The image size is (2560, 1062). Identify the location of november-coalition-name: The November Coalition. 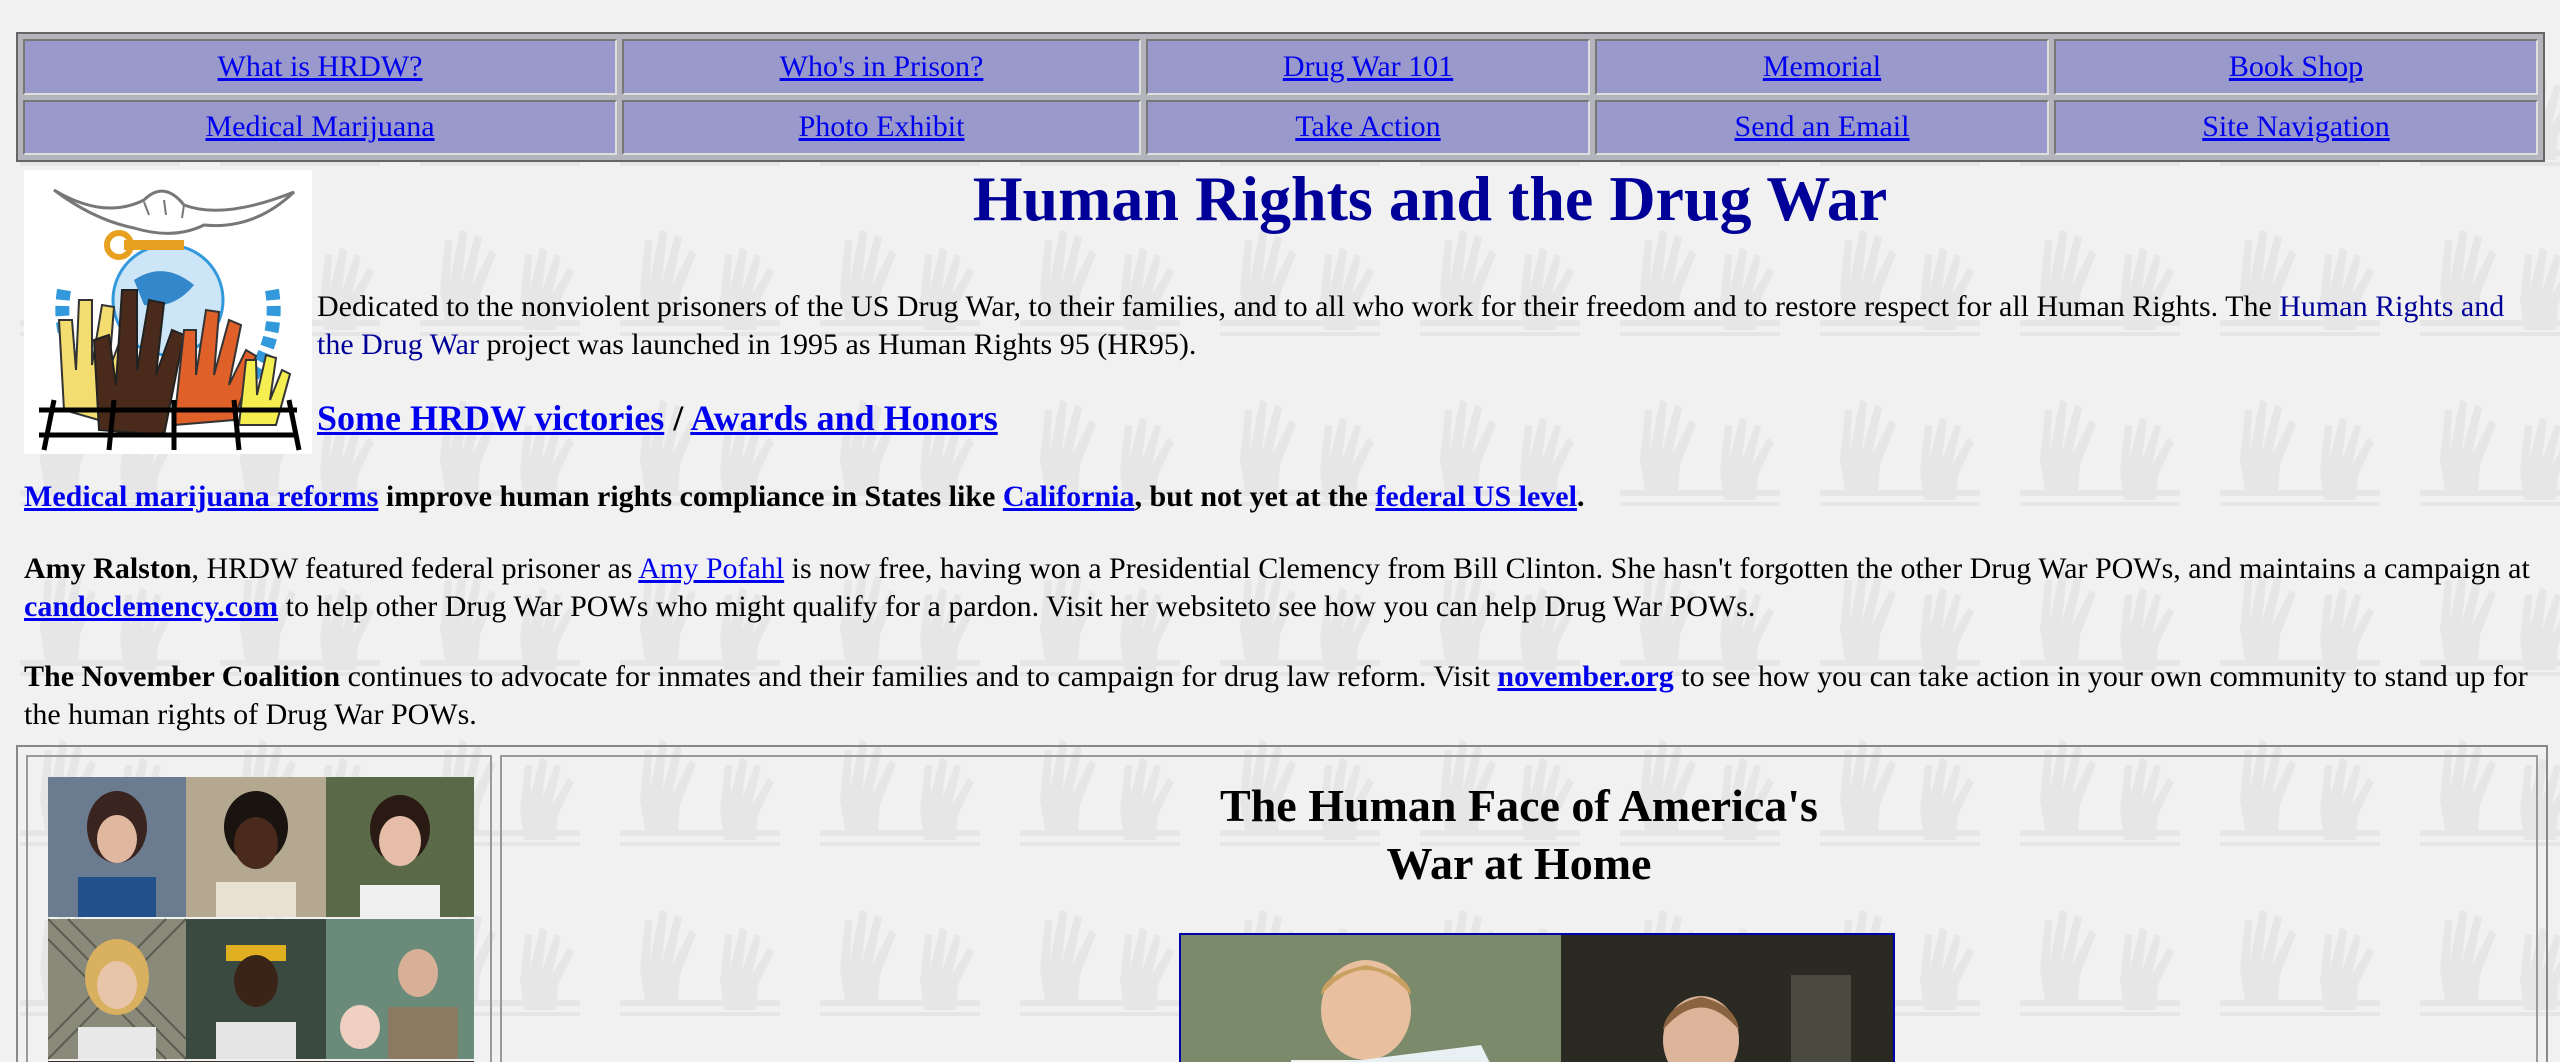
(182, 676).